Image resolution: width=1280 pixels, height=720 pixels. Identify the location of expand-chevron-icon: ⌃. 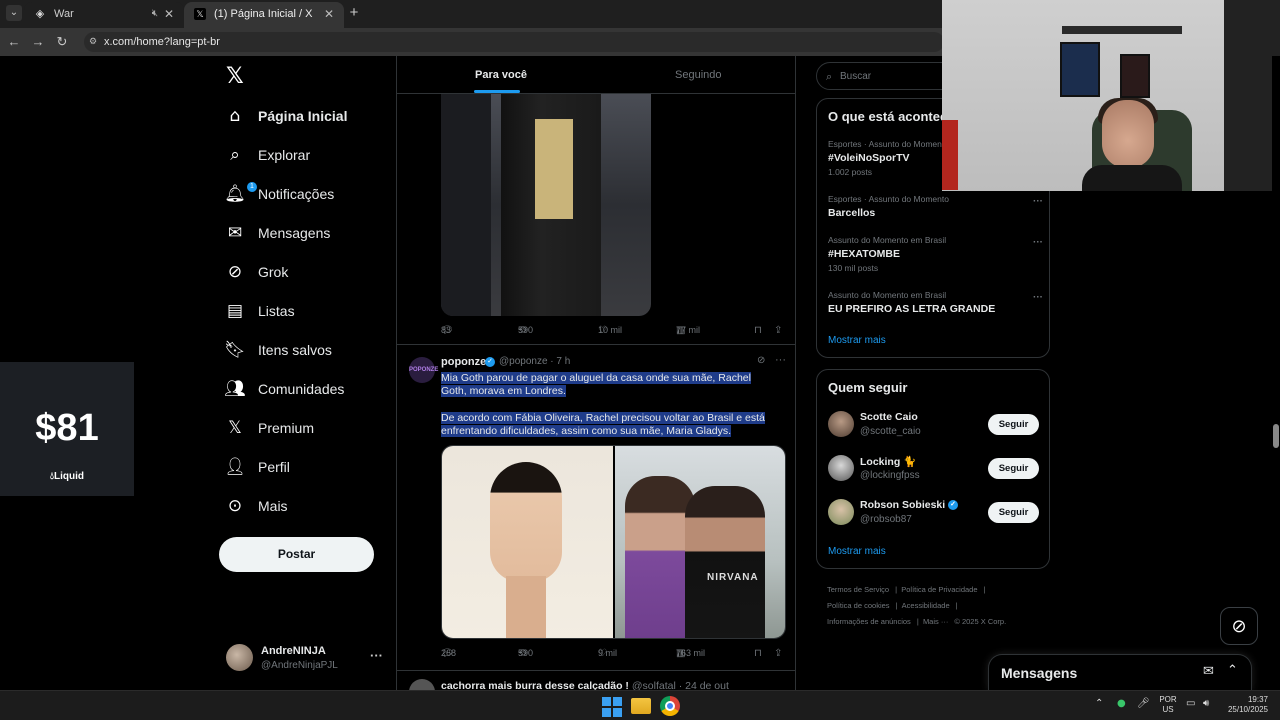
(1232, 670).